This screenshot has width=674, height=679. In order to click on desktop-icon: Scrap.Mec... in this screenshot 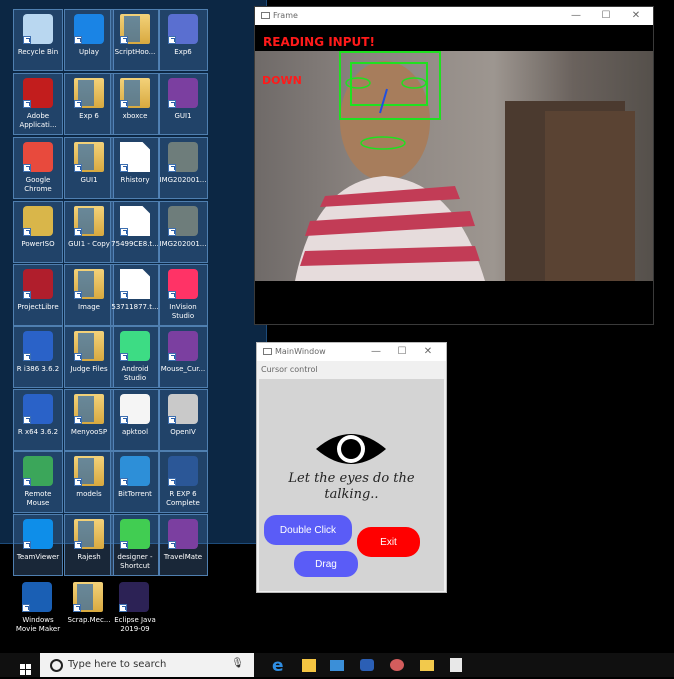, I will do `click(89, 609)`.